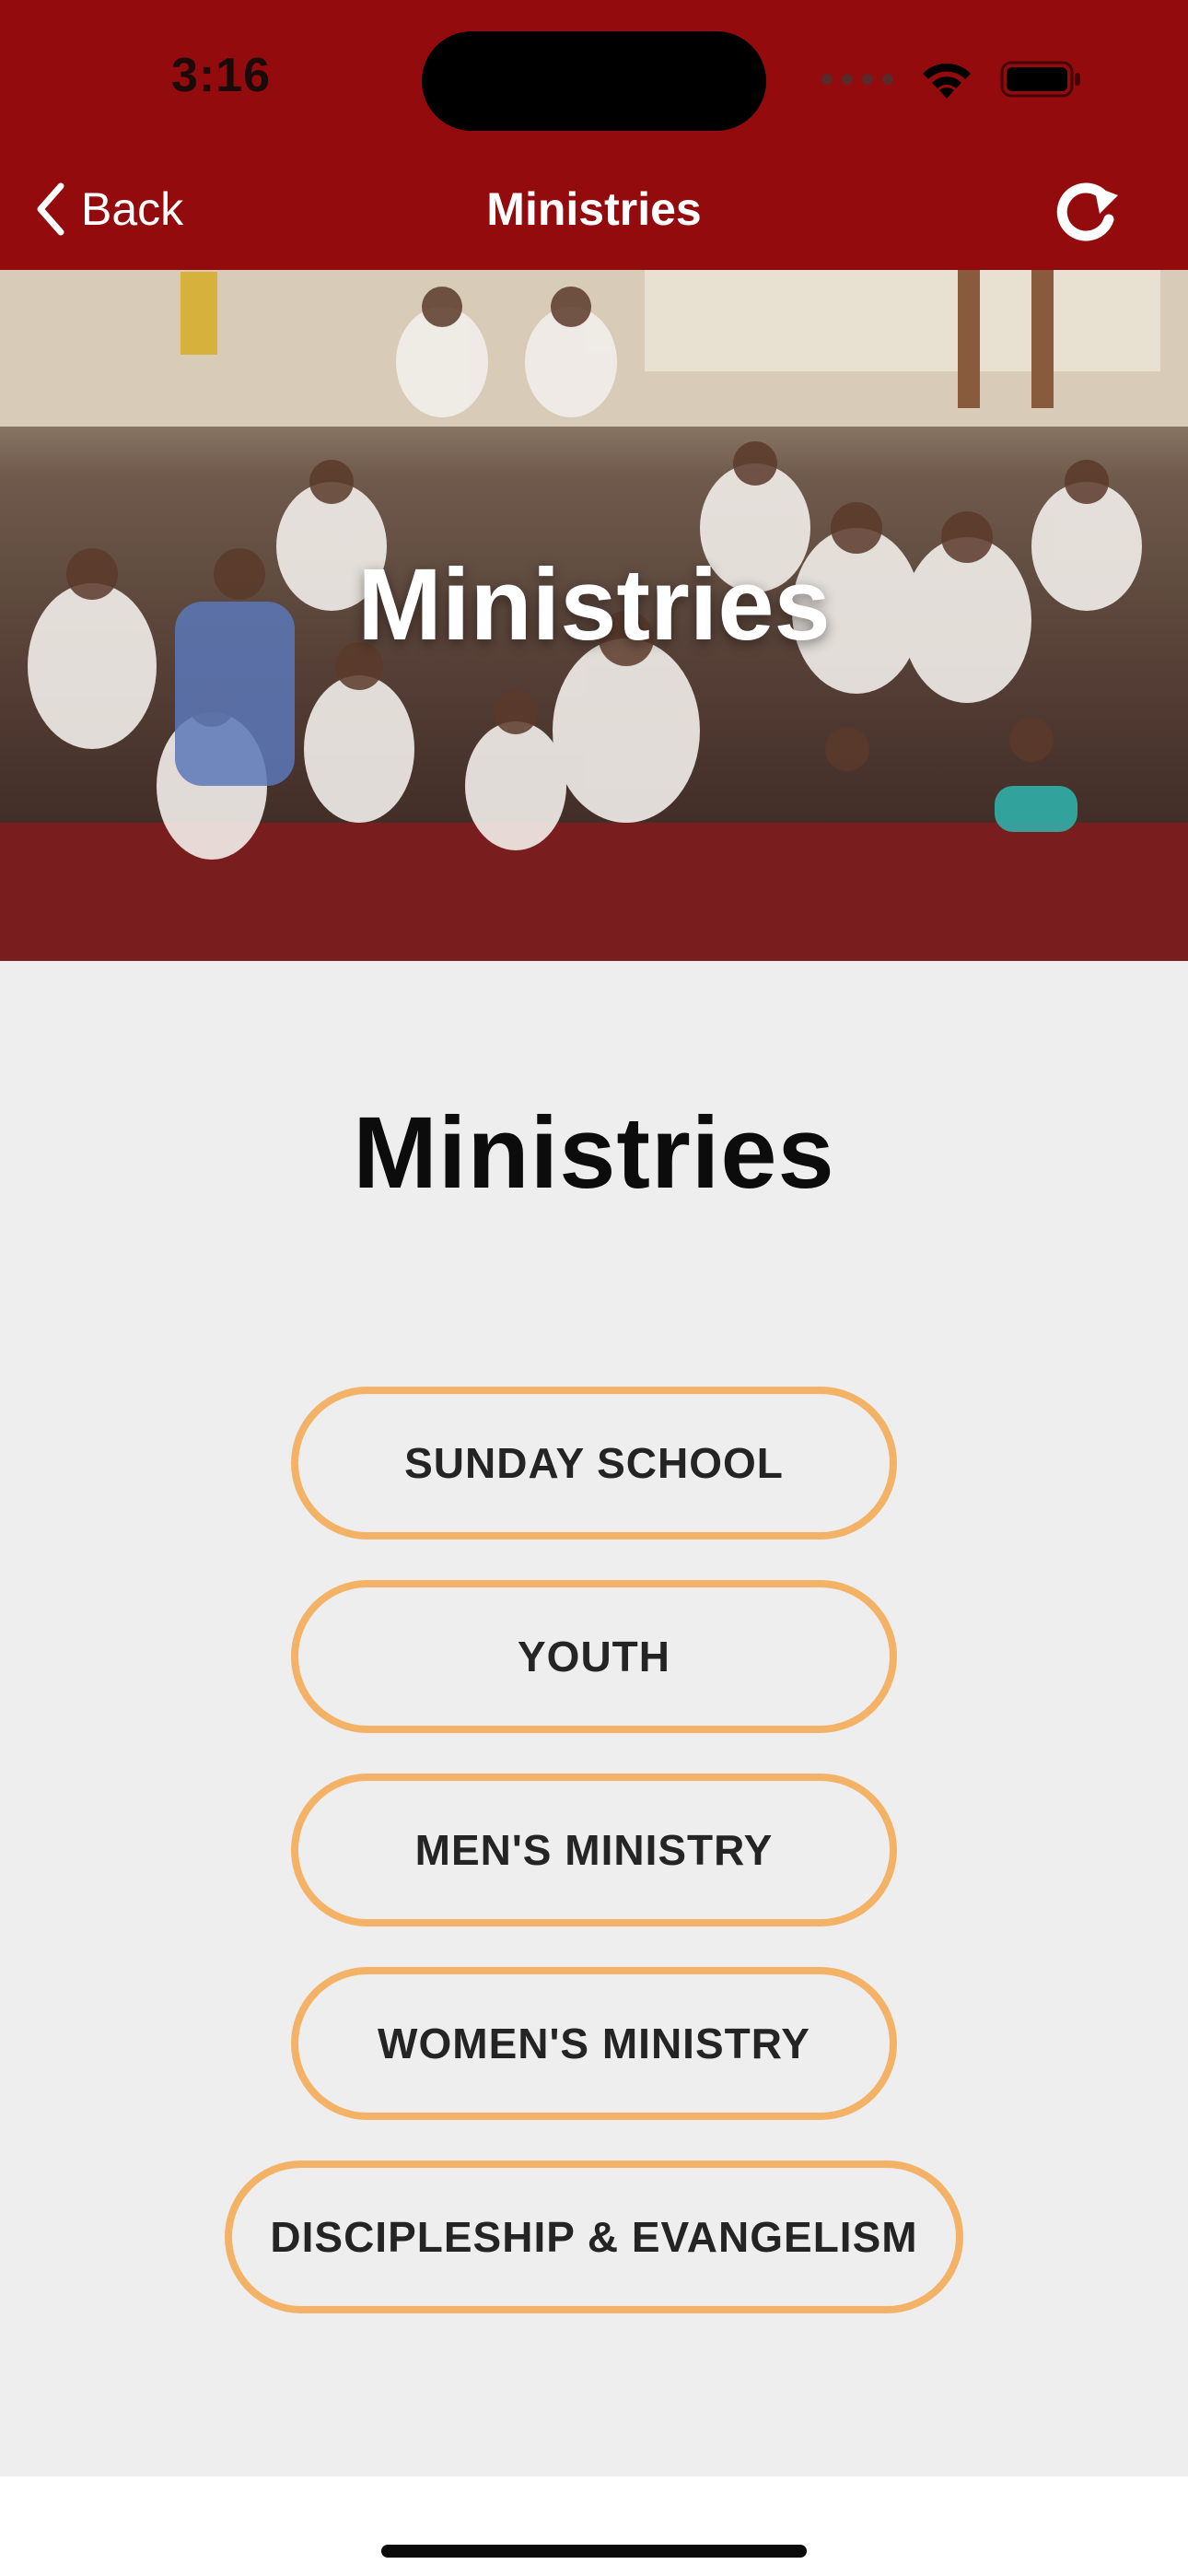  Describe the element at coordinates (594, 81) in the screenshot. I see `dynamic-island` at that location.